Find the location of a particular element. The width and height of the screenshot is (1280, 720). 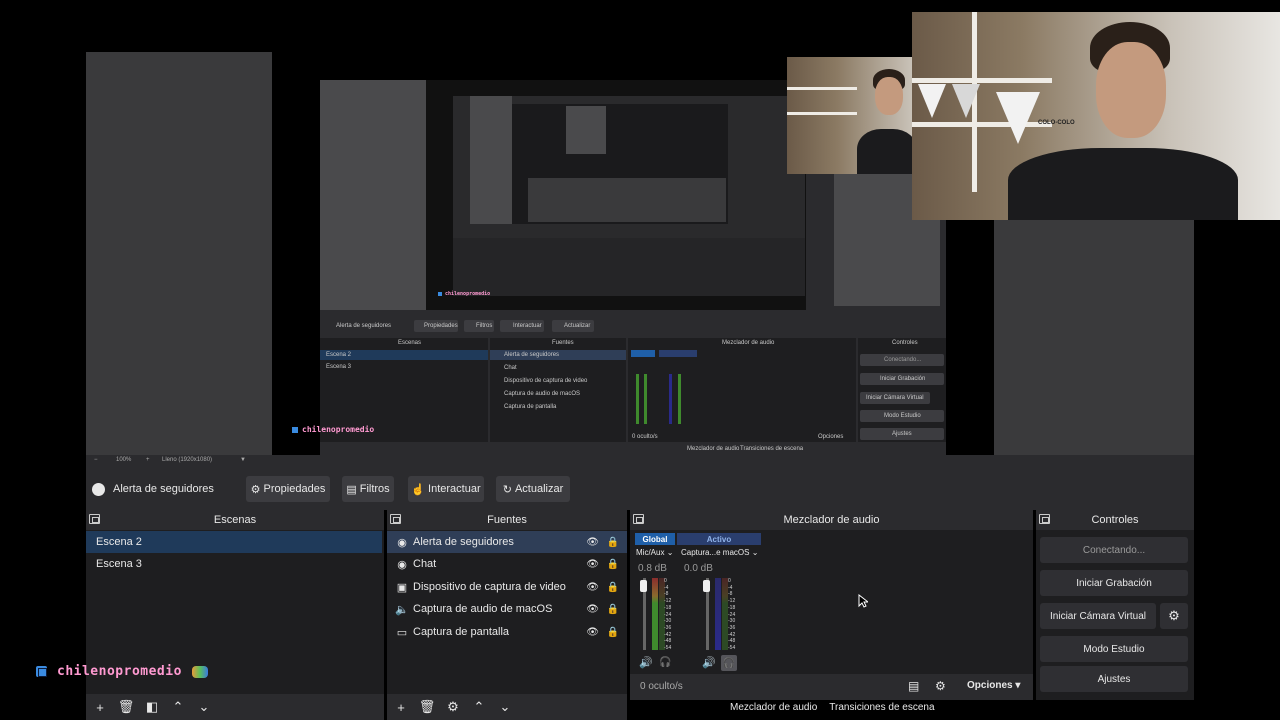

scale-tick: -54 is located at coordinates (732, 648).